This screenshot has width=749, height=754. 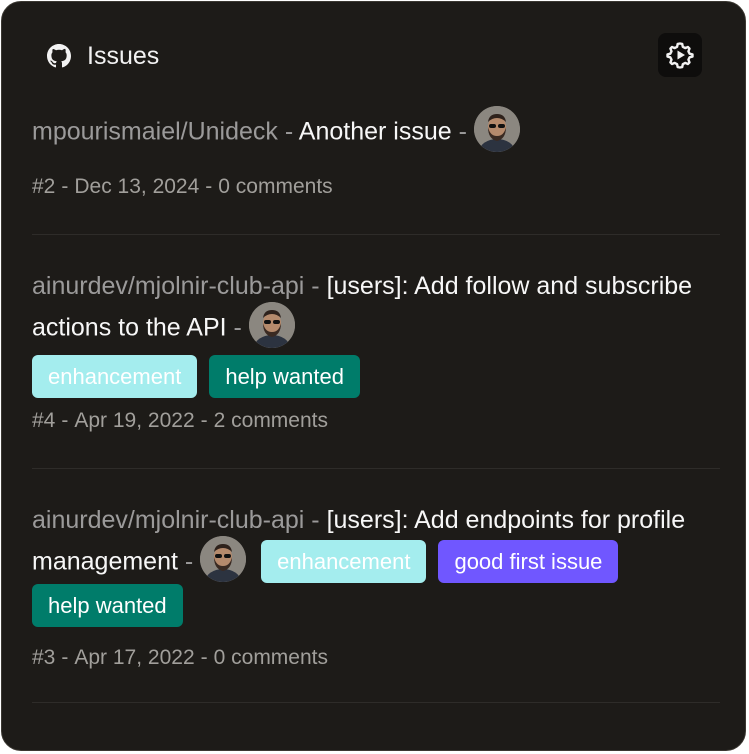 I want to click on issue-date: Apr 17, 2022, so click(x=134, y=657).